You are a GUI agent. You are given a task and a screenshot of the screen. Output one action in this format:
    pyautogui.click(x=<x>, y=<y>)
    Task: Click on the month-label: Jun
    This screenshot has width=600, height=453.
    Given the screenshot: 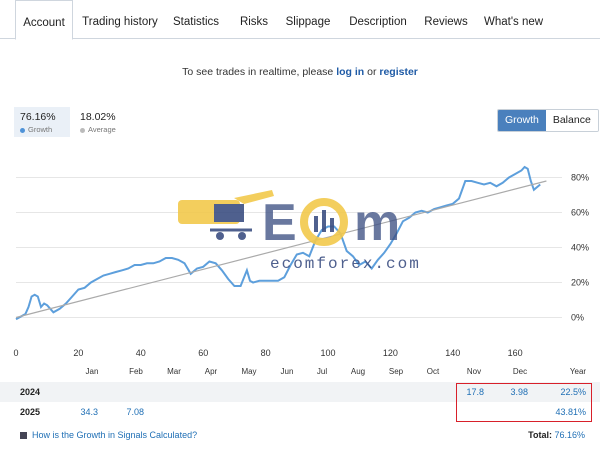 What is the action you would take?
    pyautogui.click(x=287, y=371)
    